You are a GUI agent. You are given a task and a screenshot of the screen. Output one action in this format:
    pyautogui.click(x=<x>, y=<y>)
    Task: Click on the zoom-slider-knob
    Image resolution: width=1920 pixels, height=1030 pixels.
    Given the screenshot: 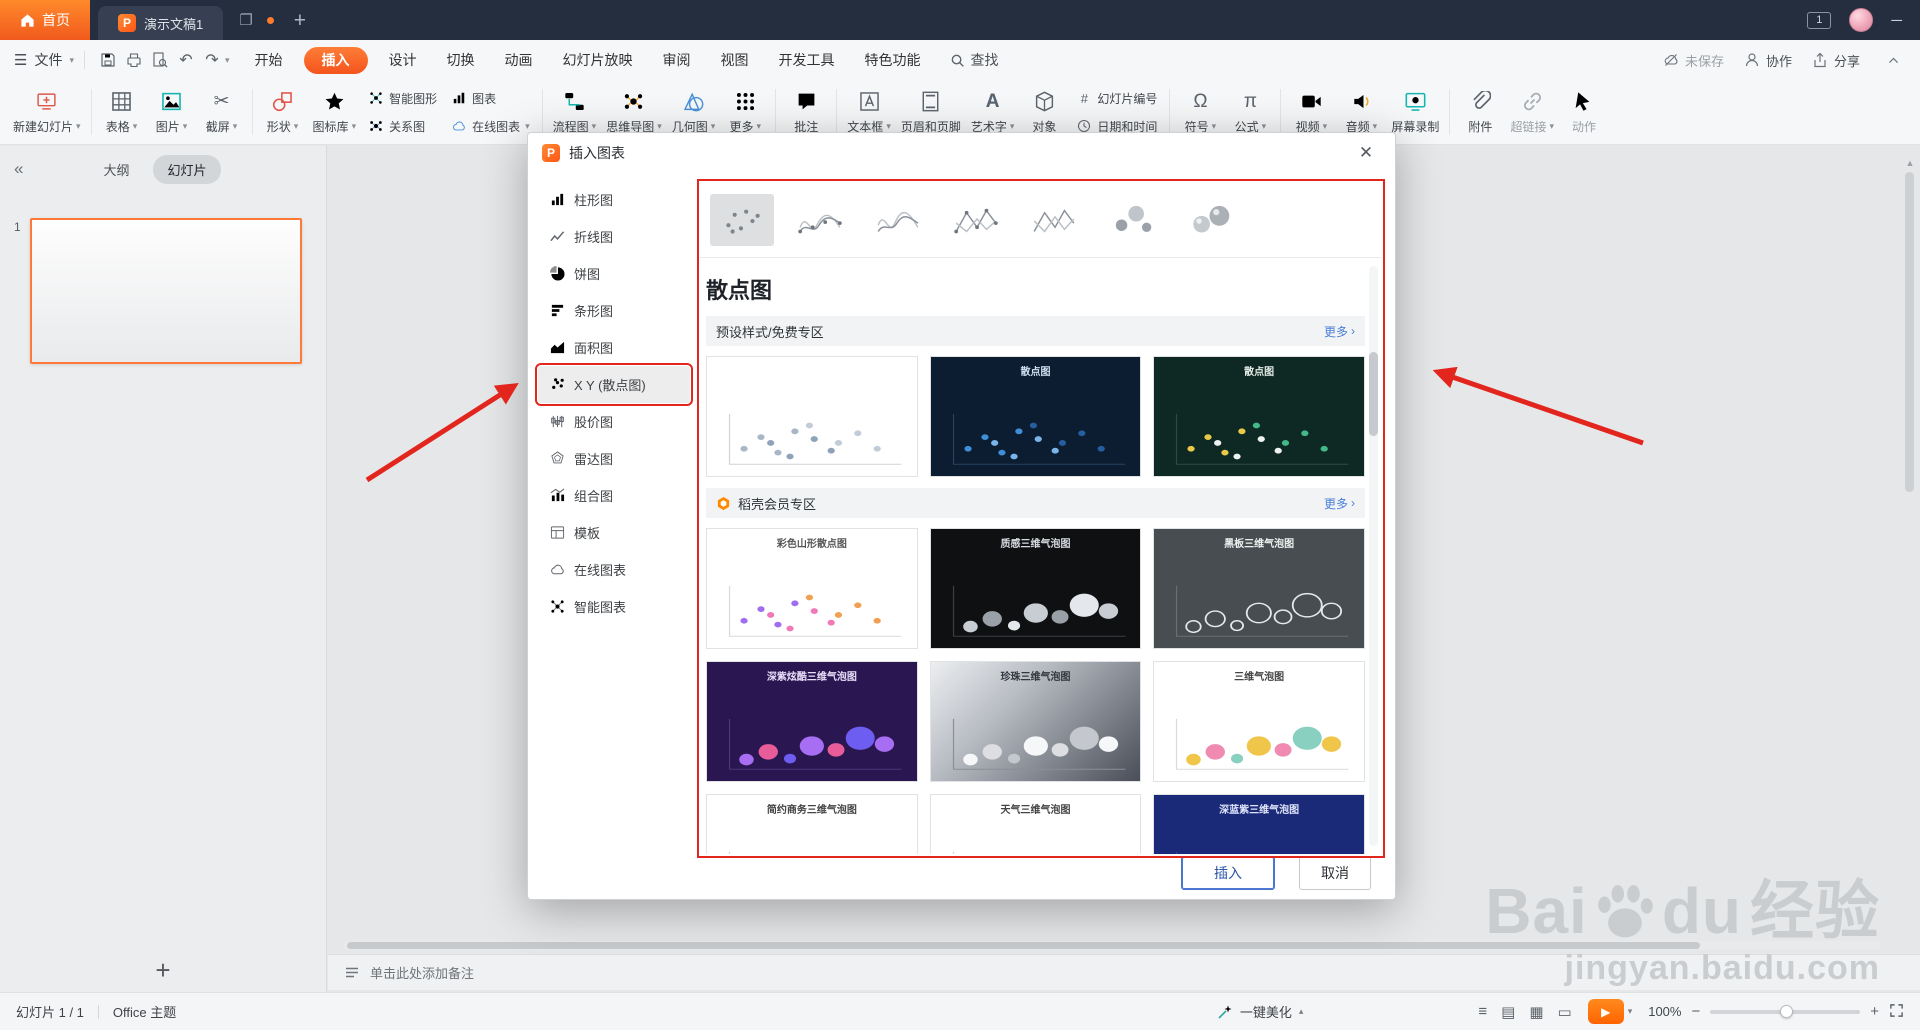 What is the action you would take?
    pyautogui.click(x=1787, y=1011)
    